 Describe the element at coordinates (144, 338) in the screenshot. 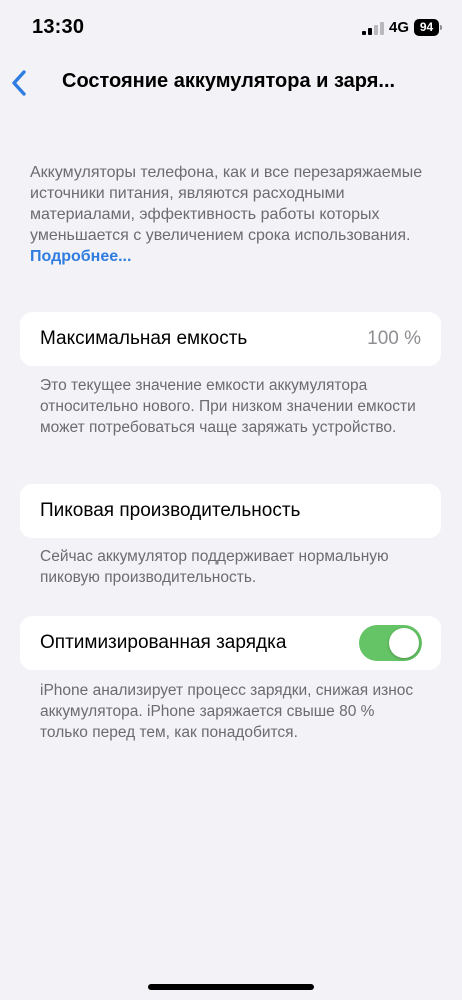

I see `max-capacity-label: Максимальная емкость` at that location.